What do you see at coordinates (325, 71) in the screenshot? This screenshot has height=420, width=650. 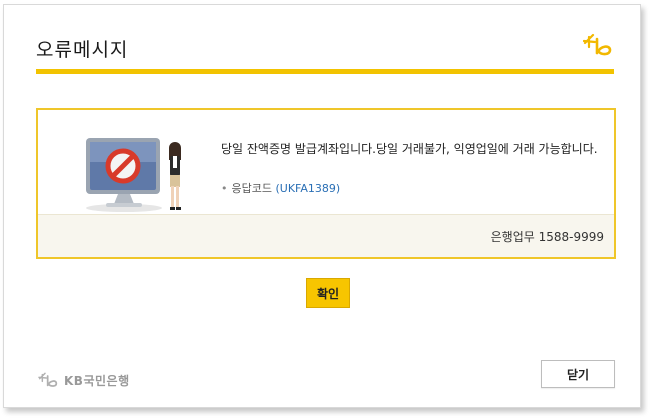 I see `title-underline` at bounding box center [325, 71].